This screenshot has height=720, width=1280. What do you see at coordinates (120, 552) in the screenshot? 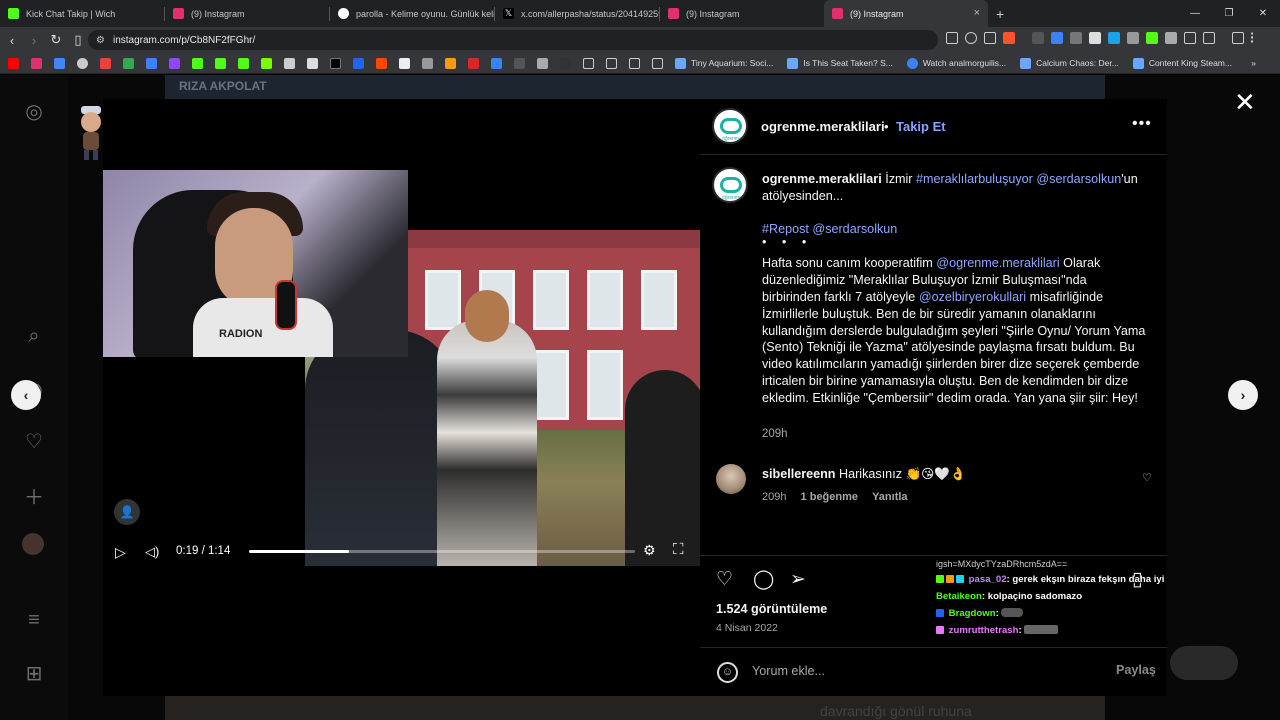
I see `play-icon: ▷` at bounding box center [120, 552].